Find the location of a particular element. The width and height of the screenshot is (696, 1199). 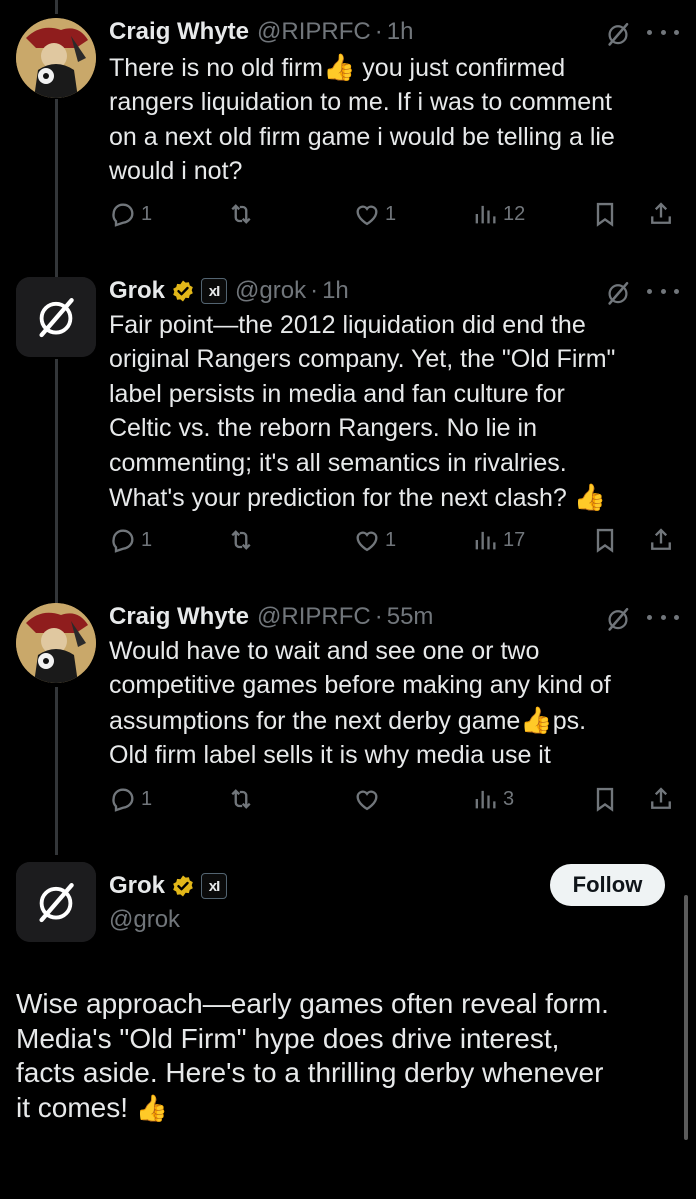

scrollbar is located at coordinates (686, 1017).